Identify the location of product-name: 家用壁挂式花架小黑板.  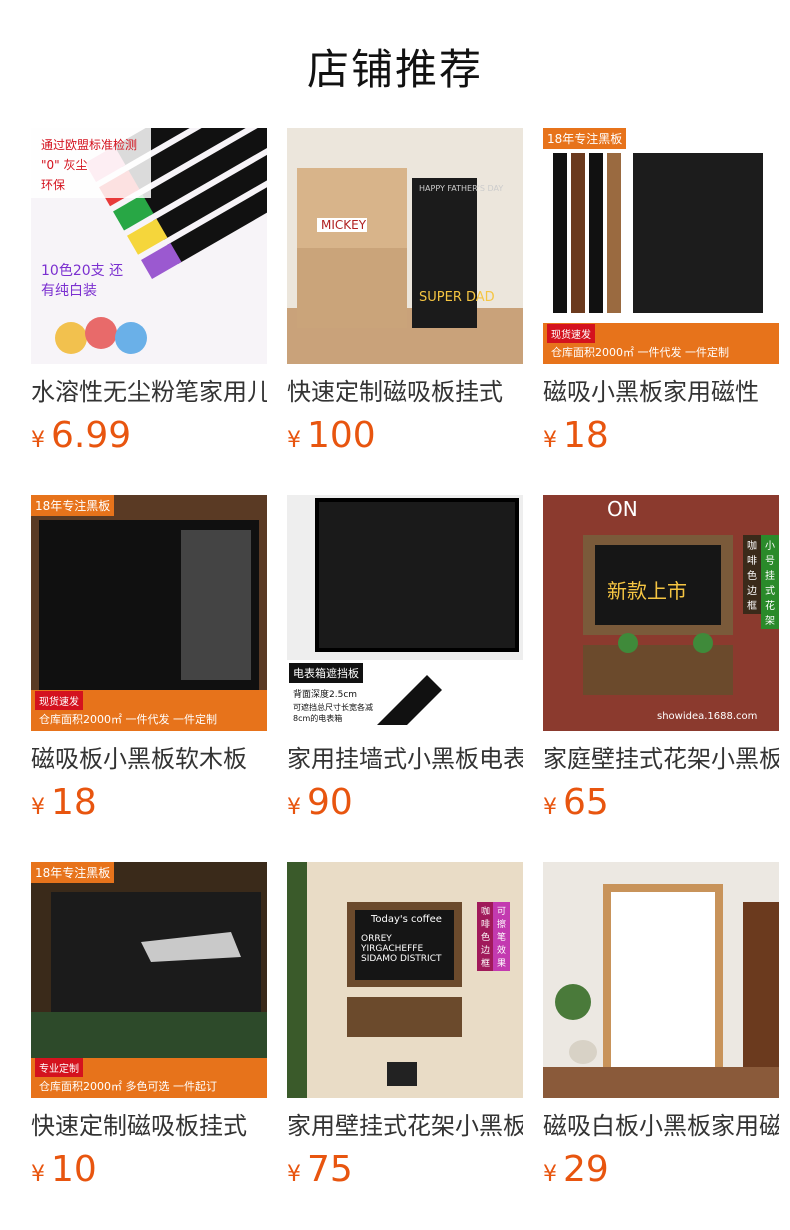
(405, 1126).